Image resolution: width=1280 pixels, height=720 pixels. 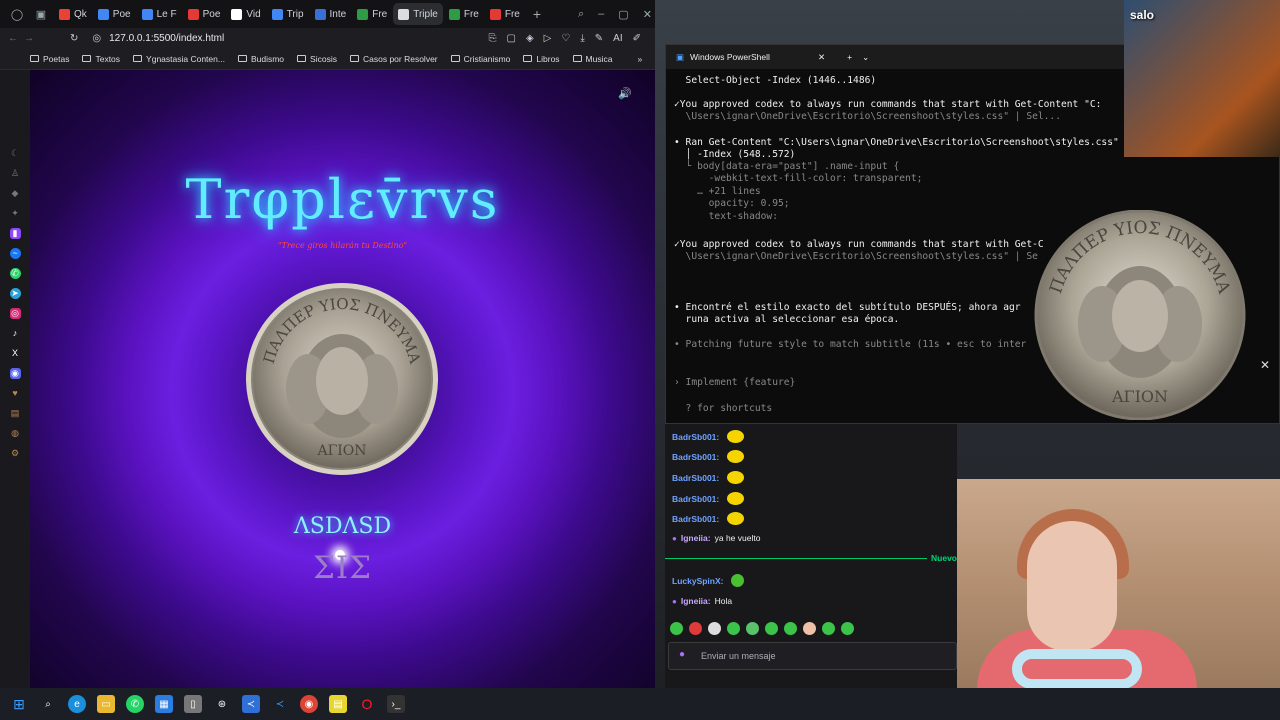 I want to click on profile-icon: ◯, so click(x=17, y=14).